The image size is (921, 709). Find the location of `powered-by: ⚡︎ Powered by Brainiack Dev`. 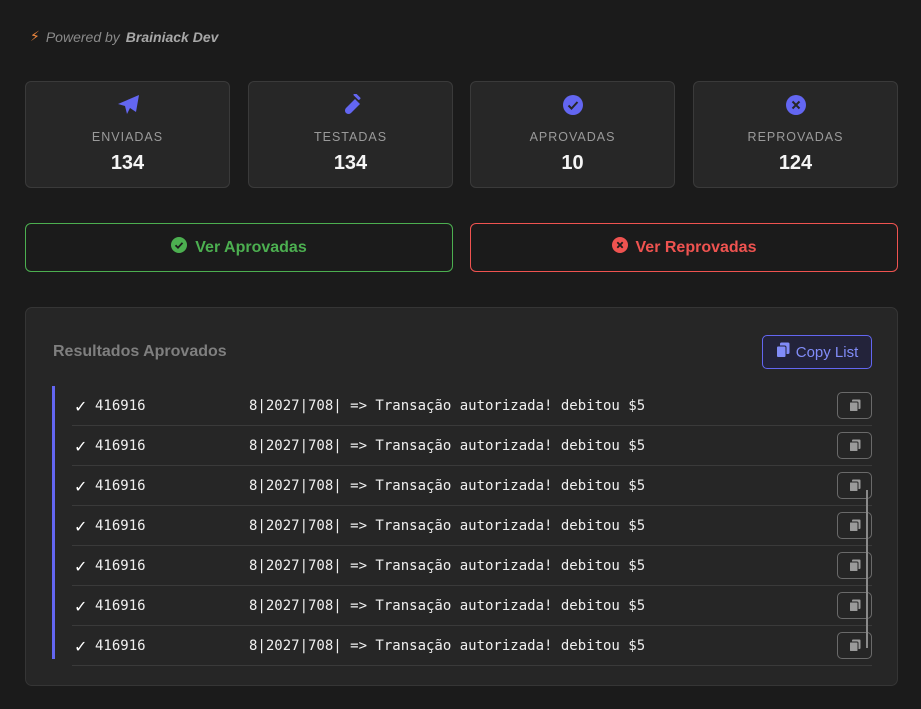

powered-by: ⚡︎ Powered by Brainiack Dev is located at coordinates (124, 36).